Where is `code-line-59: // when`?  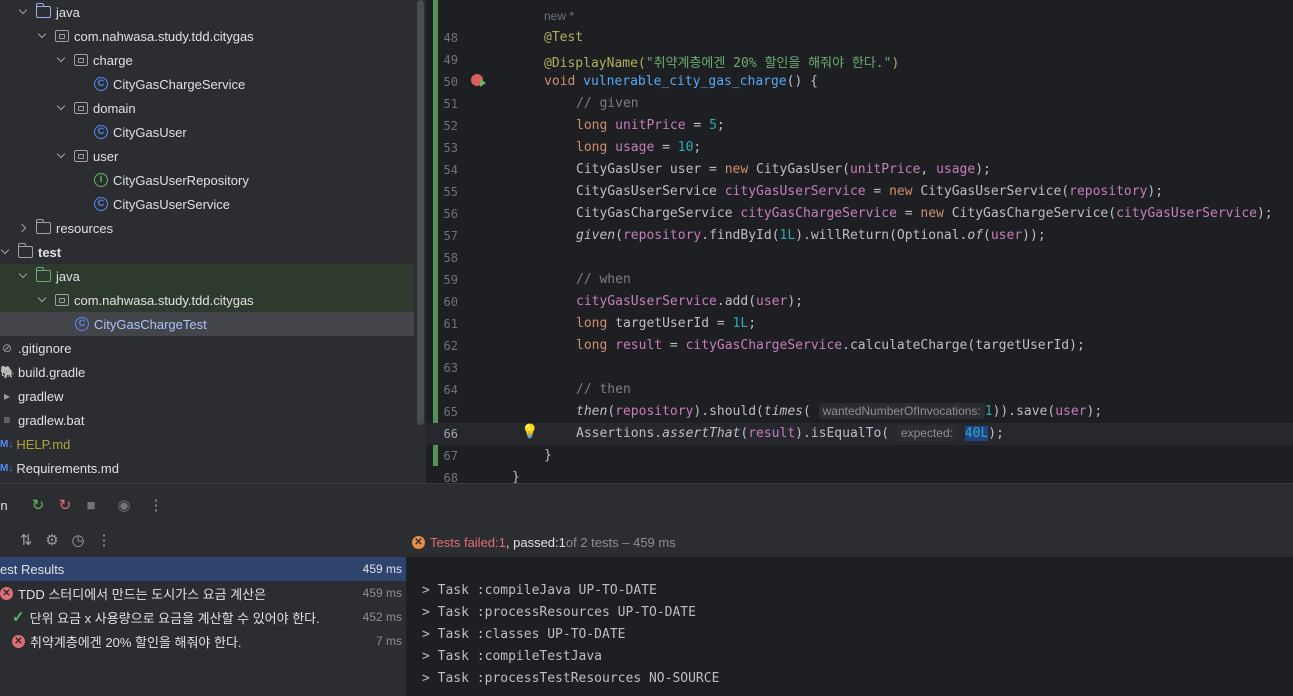
code-line-59: // when is located at coordinates (603, 279).